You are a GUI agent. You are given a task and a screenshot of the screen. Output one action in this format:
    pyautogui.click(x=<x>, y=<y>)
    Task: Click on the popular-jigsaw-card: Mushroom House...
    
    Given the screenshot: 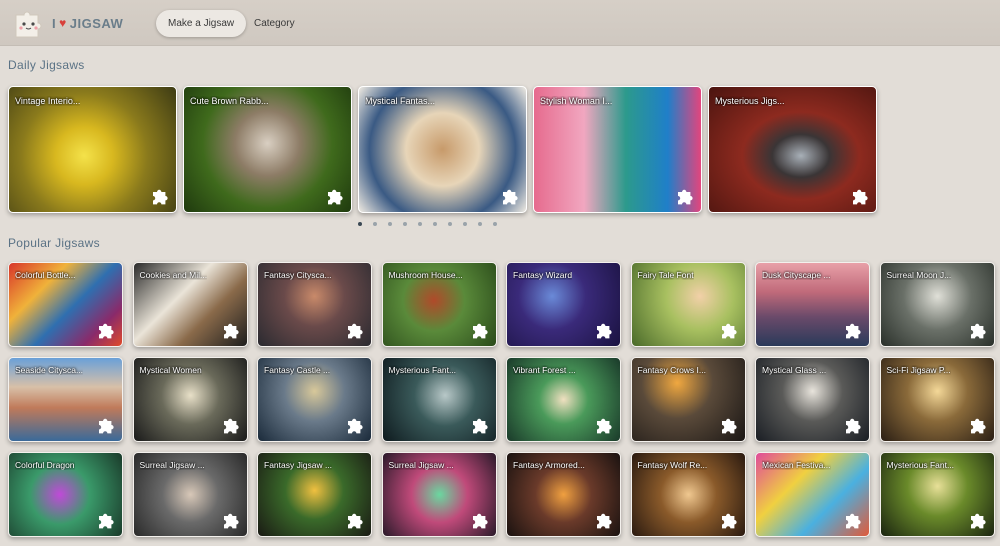 What is the action you would take?
    pyautogui.click(x=439, y=304)
    